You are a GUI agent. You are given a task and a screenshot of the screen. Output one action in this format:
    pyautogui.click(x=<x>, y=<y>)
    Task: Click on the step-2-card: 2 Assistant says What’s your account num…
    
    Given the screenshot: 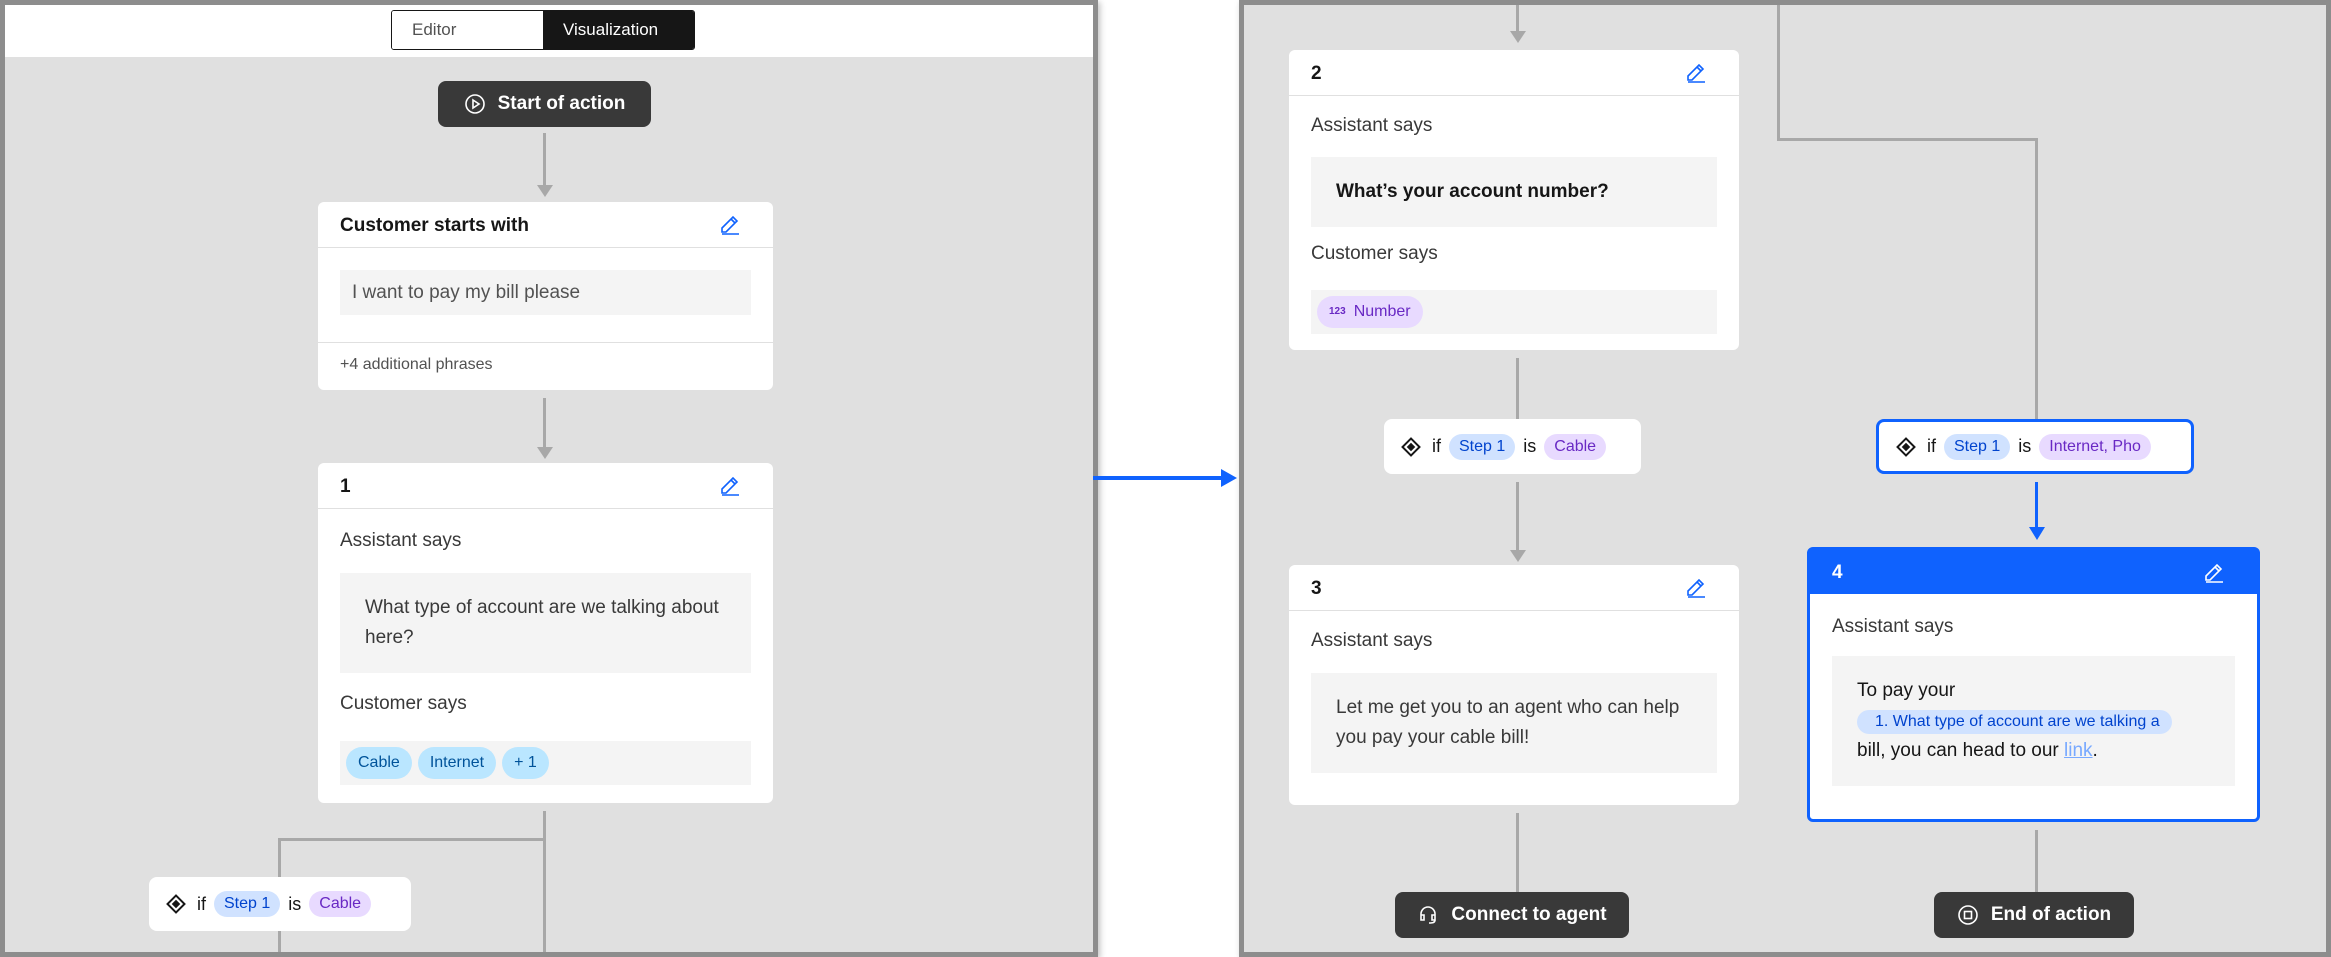 What is the action you would take?
    pyautogui.click(x=1514, y=200)
    